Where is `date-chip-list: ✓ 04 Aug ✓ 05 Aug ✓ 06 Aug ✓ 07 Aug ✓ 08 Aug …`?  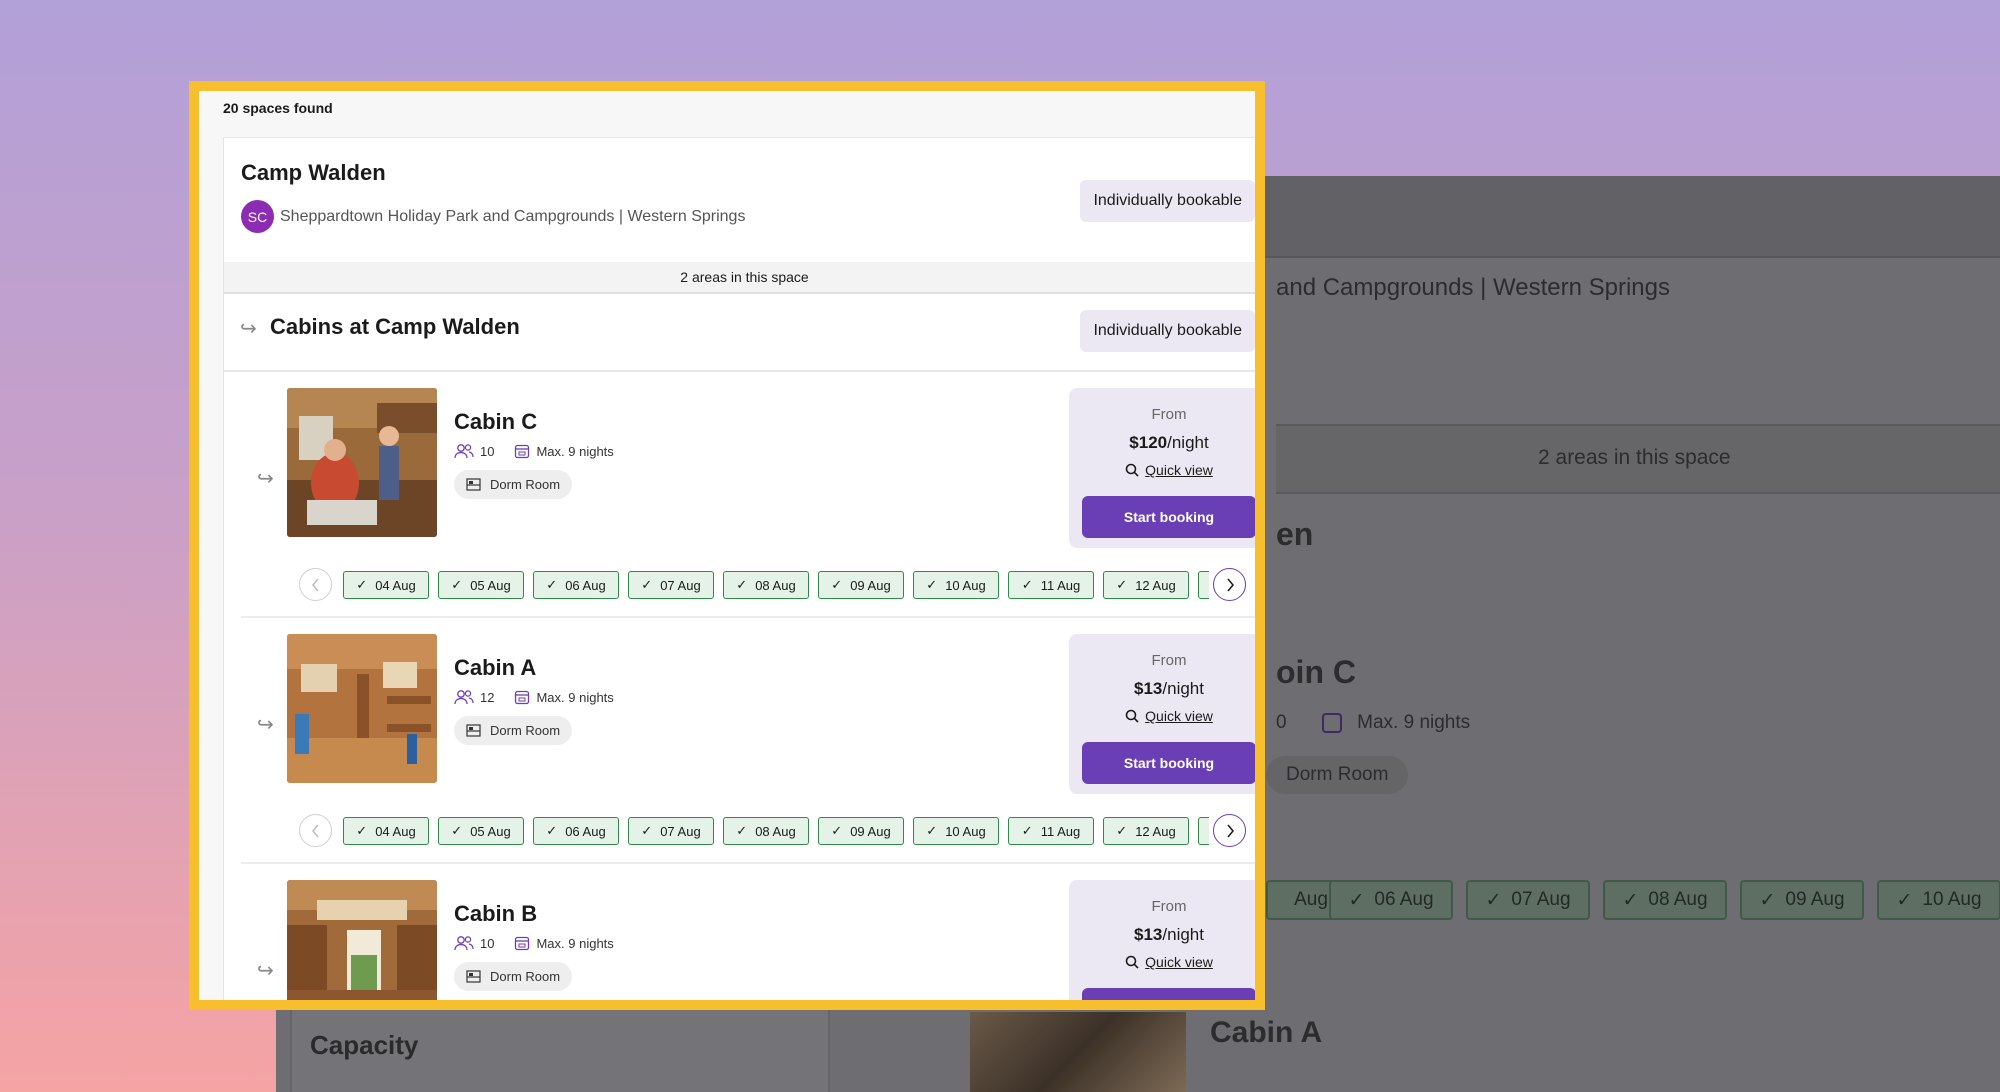
date-chip-list: ✓ 04 Aug ✓ 05 Aug ✓ 06 Aug ✓ 07 Aug ✓ 08 Aug … is located at coordinates (776, 585).